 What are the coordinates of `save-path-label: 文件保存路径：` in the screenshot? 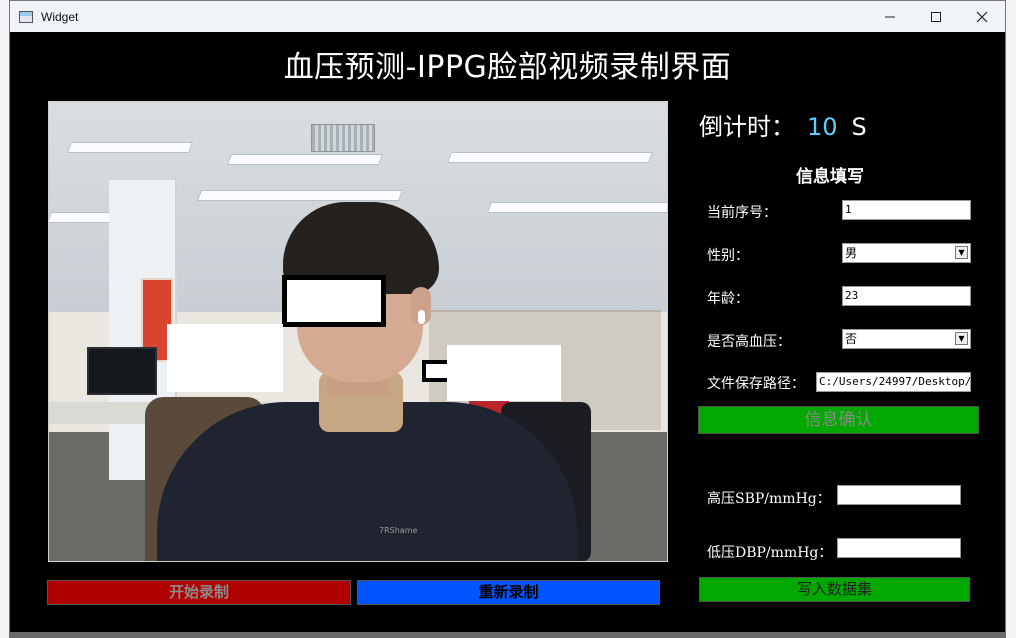 It's located at (756, 384).